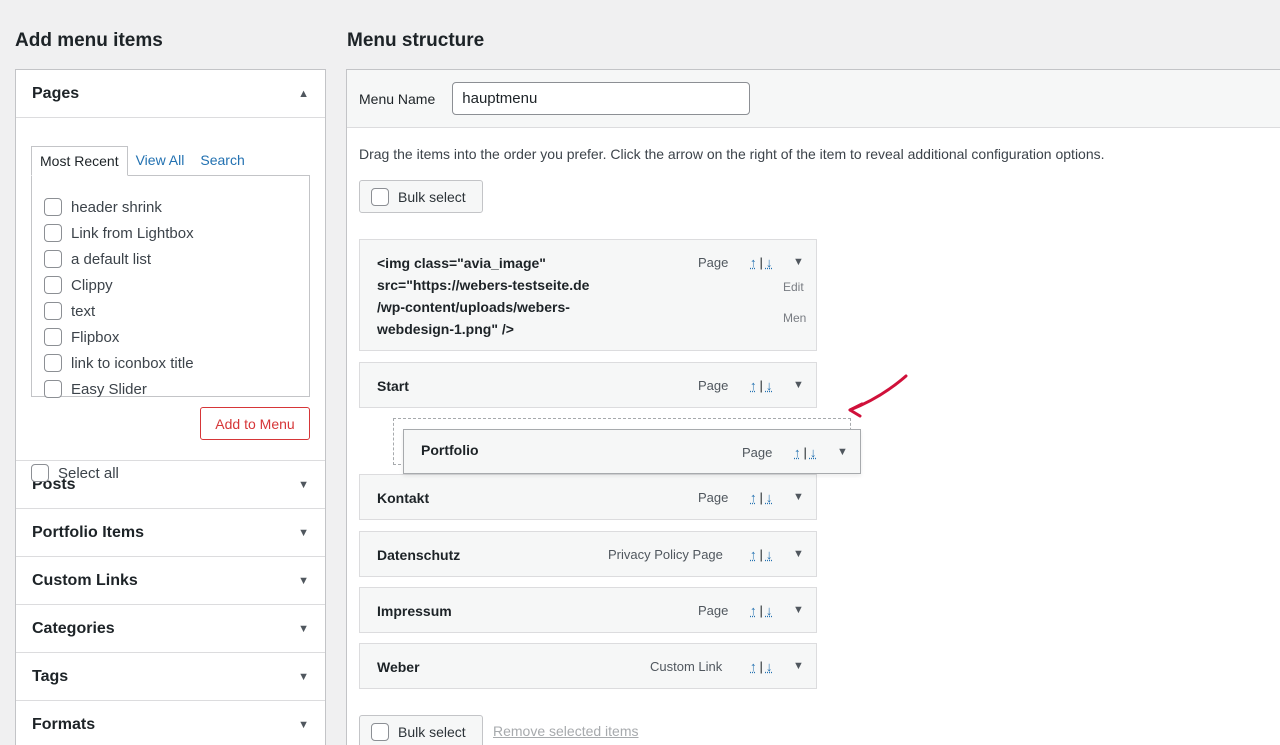 The height and width of the screenshot is (745, 1280). What do you see at coordinates (176, 285) in the screenshot?
I see `list-item: Clippy` at bounding box center [176, 285].